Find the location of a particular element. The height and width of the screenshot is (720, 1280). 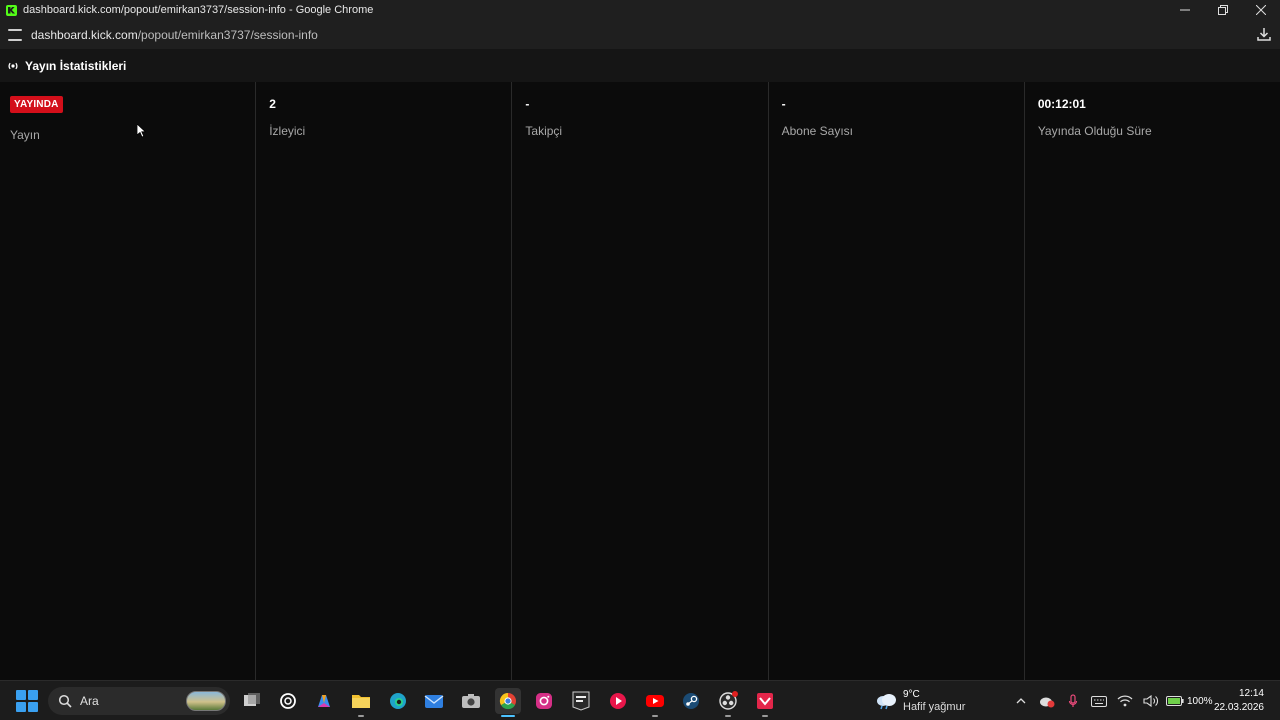

chatgpt-app is located at coordinates (288, 701).